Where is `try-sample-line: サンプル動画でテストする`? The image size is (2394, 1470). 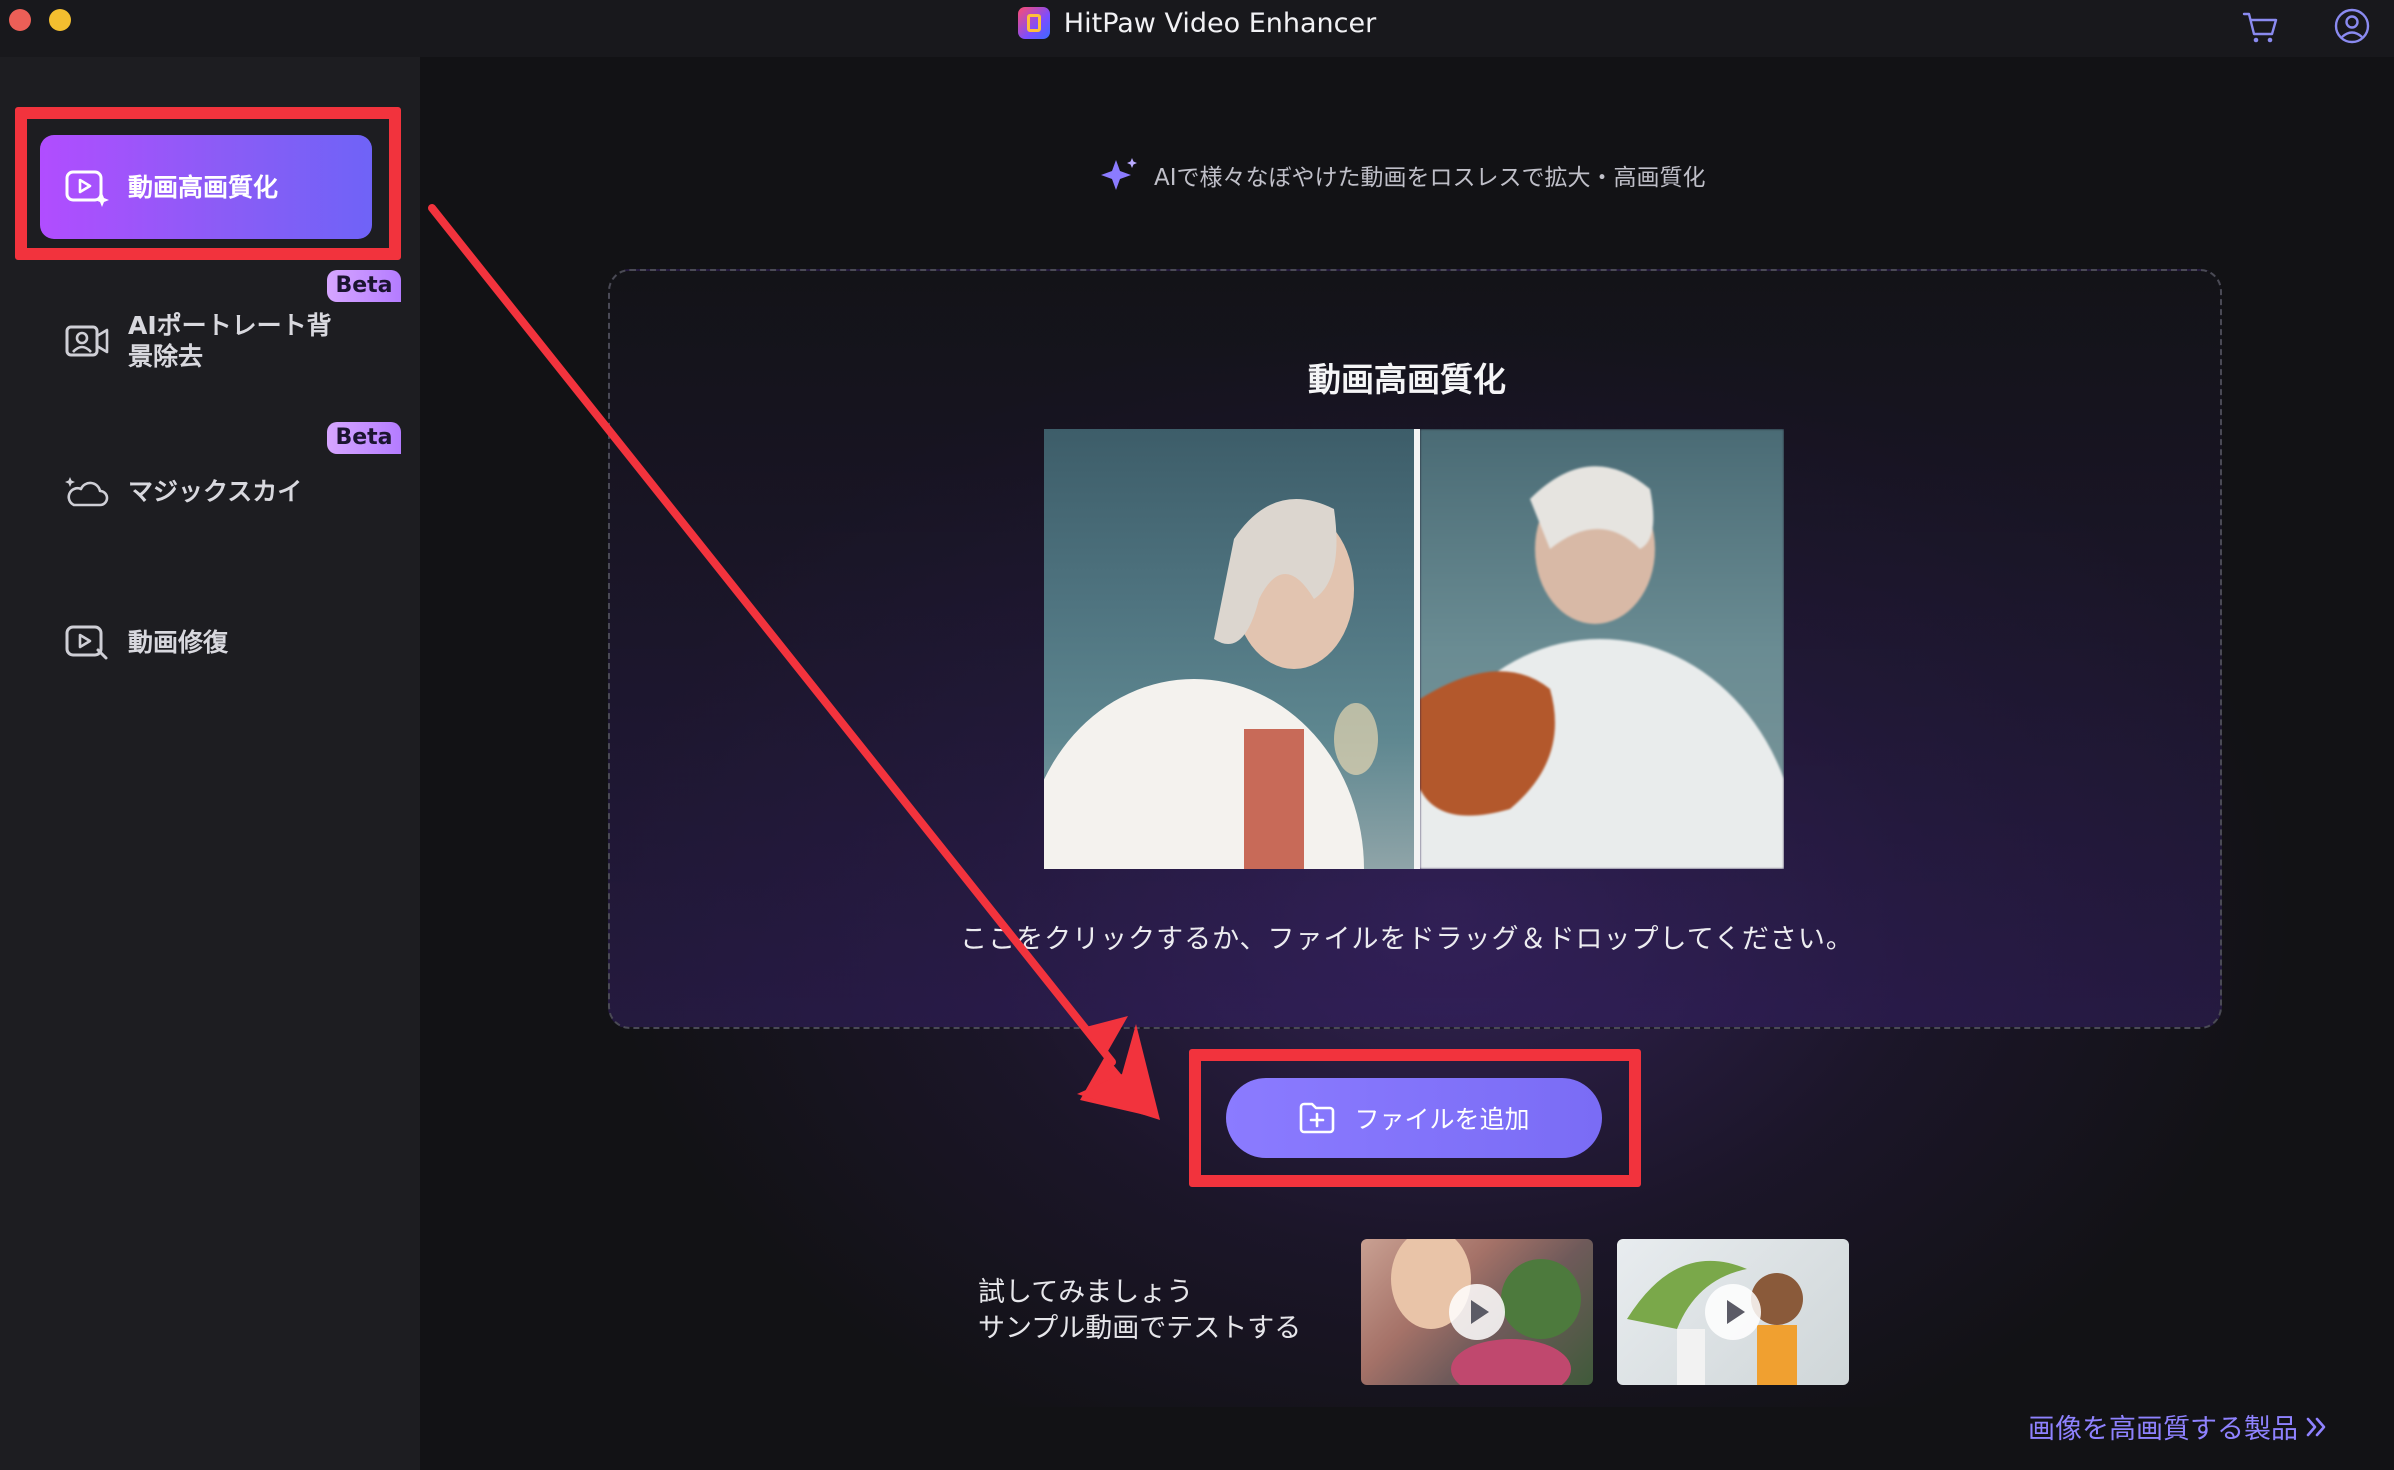
try-sample-line: サンプル動画でテストする is located at coordinates (1140, 1328).